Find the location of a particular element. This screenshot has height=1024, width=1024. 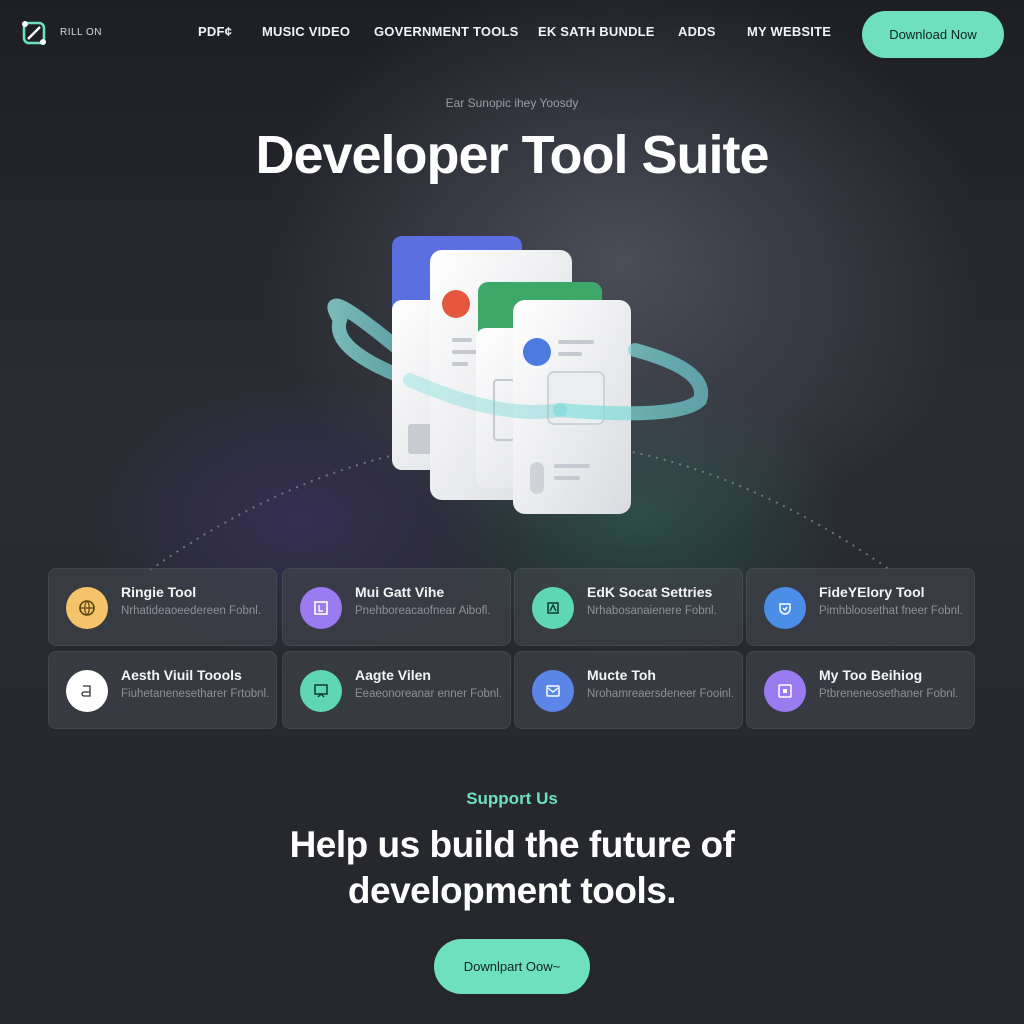

script-icon is located at coordinates (87, 691).